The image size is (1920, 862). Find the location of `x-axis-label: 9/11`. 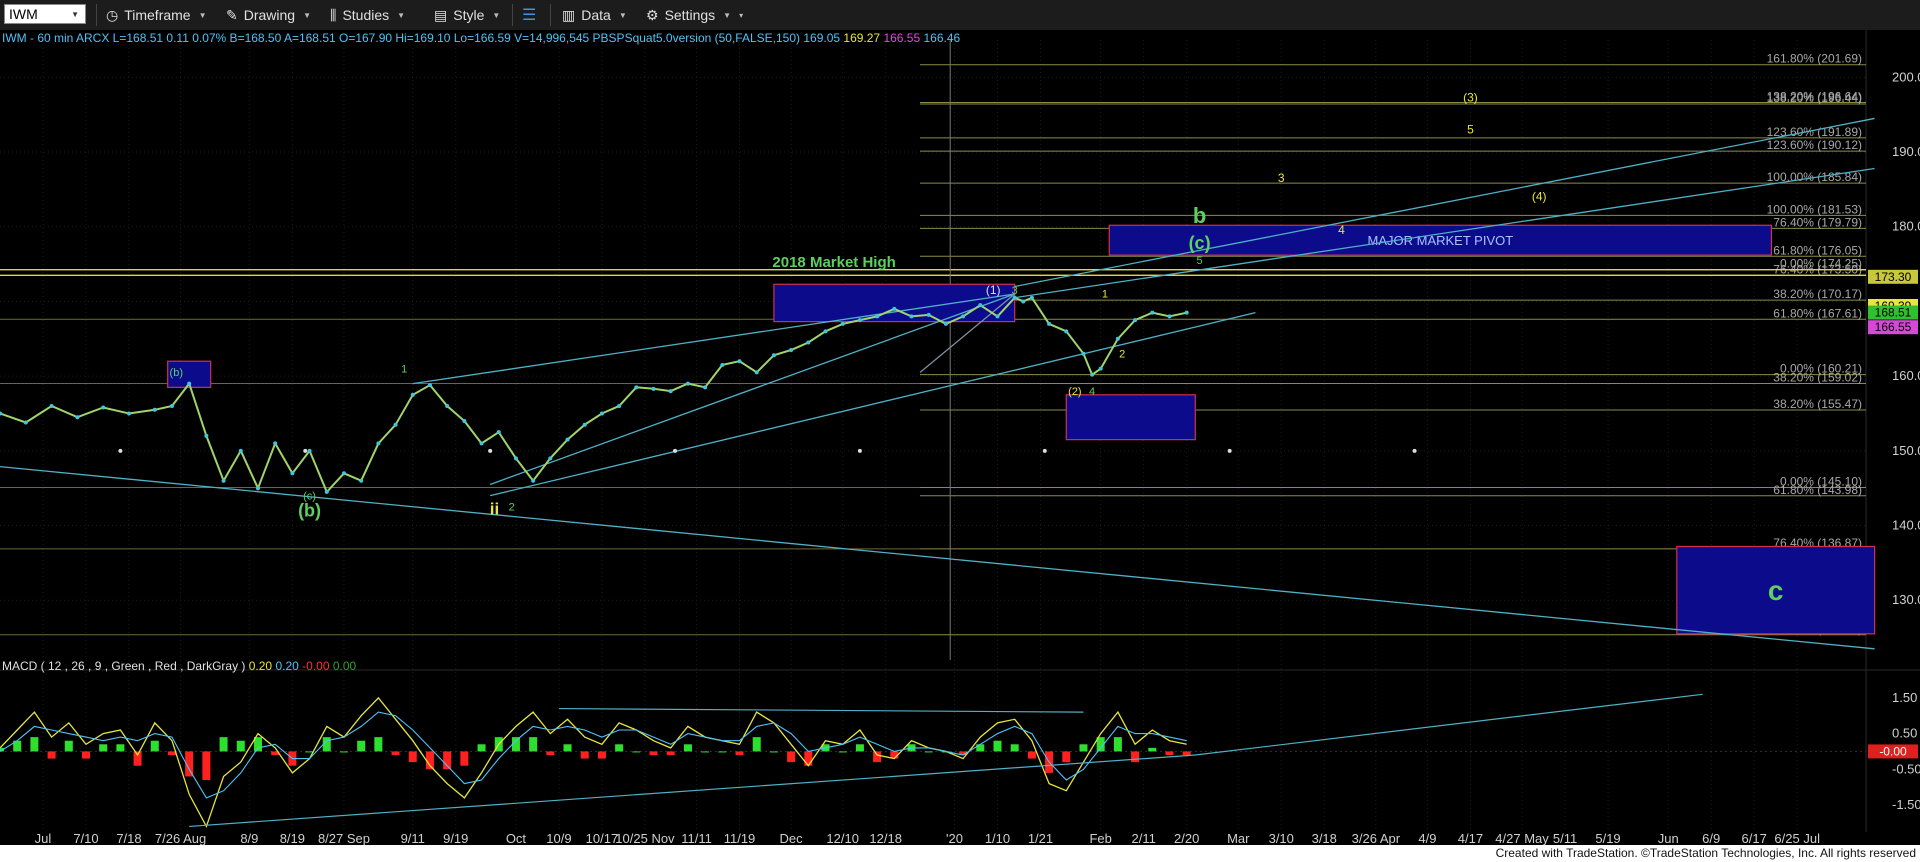

x-axis-label: 9/11 is located at coordinates (413, 838).